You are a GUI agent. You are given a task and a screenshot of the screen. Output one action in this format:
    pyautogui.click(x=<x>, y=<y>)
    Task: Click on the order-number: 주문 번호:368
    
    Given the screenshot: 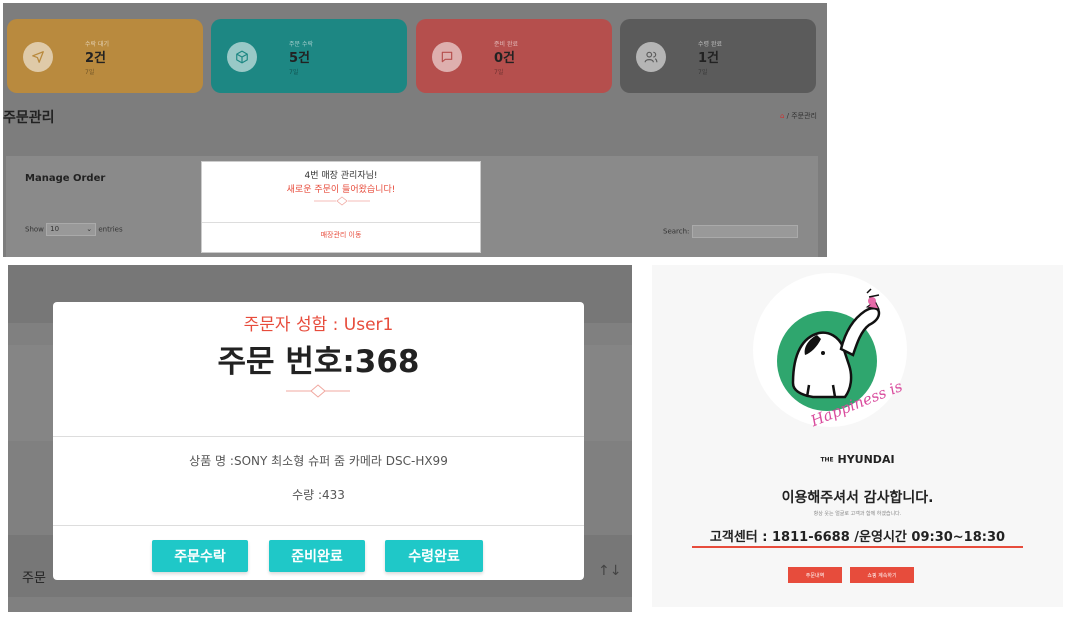 What is the action you would take?
    pyautogui.click(x=318, y=362)
    